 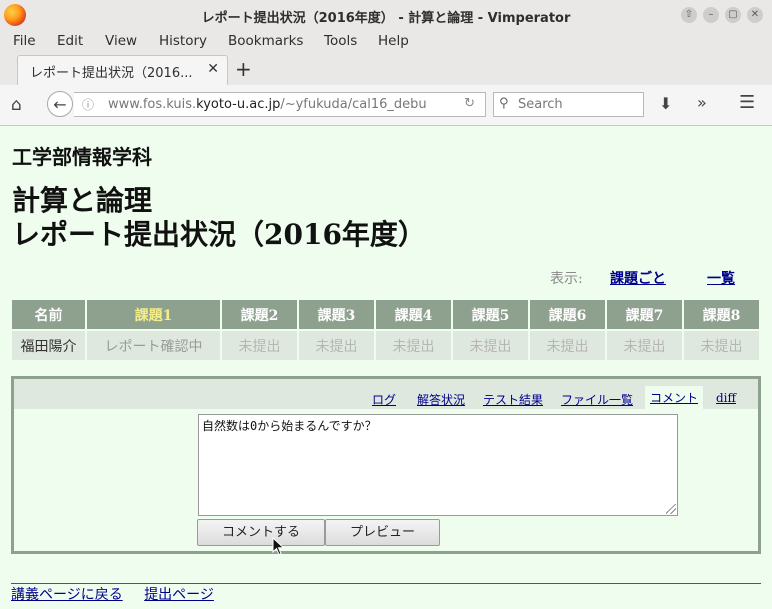 What do you see at coordinates (413, 314) in the screenshot?
I see `header-task-4: 課題4` at bounding box center [413, 314].